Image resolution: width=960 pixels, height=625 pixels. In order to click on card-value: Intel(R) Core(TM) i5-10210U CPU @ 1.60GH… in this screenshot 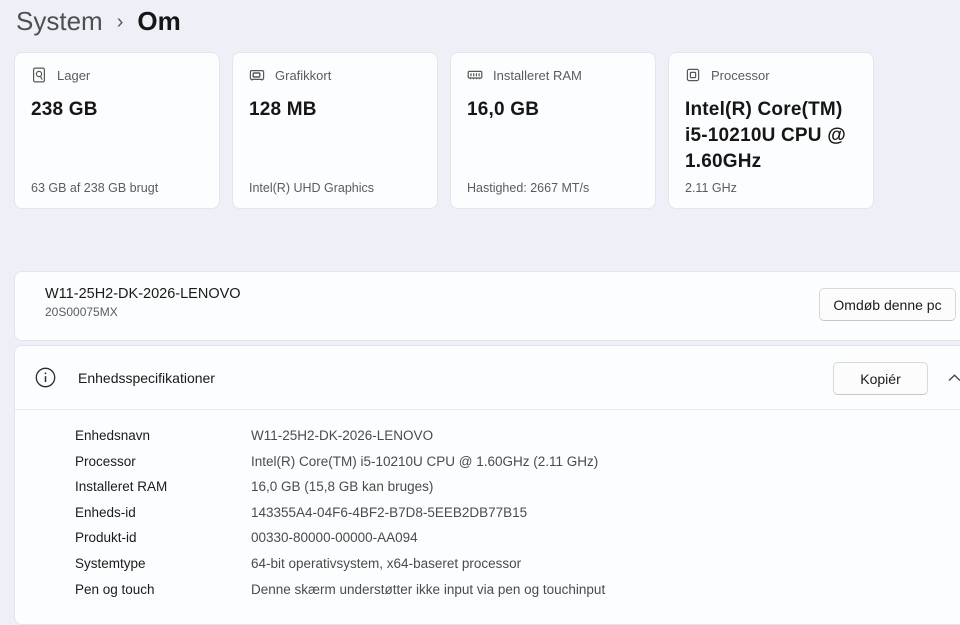, I will do `click(765, 135)`.